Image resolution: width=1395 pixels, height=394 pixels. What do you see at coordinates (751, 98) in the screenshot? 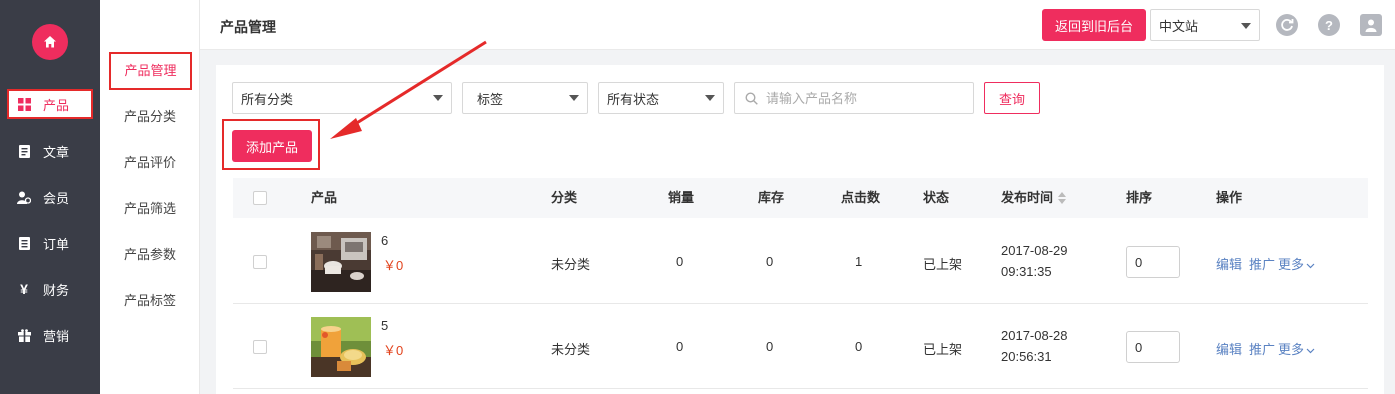
I see `search-icon` at bounding box center [751, 98].